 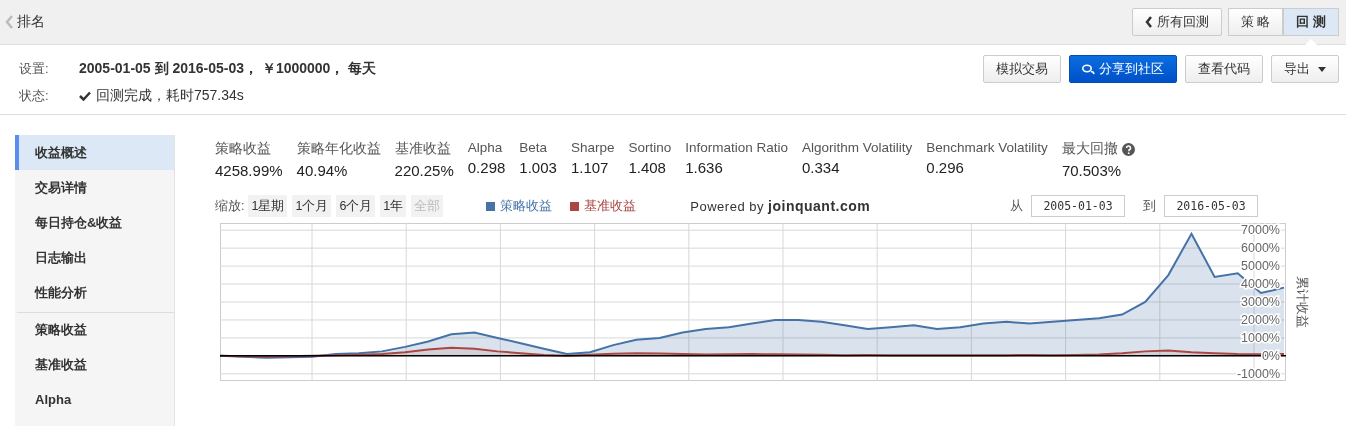 What do you see at coordinates (34, 95) in the screenshot?
I see `status-label: 状态:` at bounding box center [34, 95].